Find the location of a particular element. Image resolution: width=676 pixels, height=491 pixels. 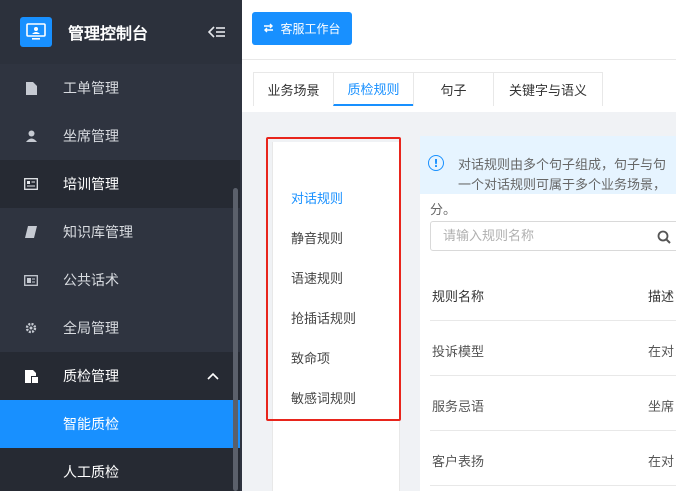

tab-label: 业务场景 is located at coordinates (293, 91).